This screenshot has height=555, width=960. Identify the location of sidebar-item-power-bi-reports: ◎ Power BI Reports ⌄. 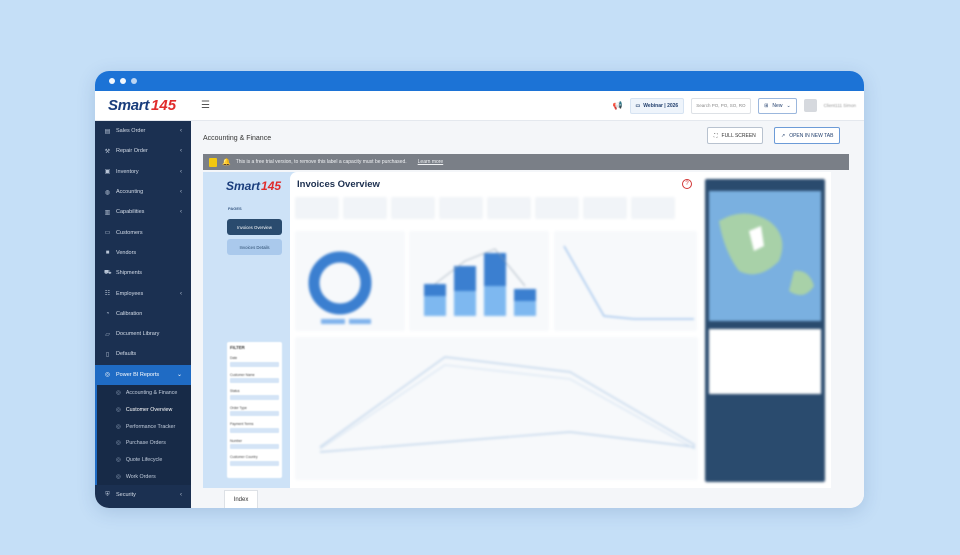
(143, 374).